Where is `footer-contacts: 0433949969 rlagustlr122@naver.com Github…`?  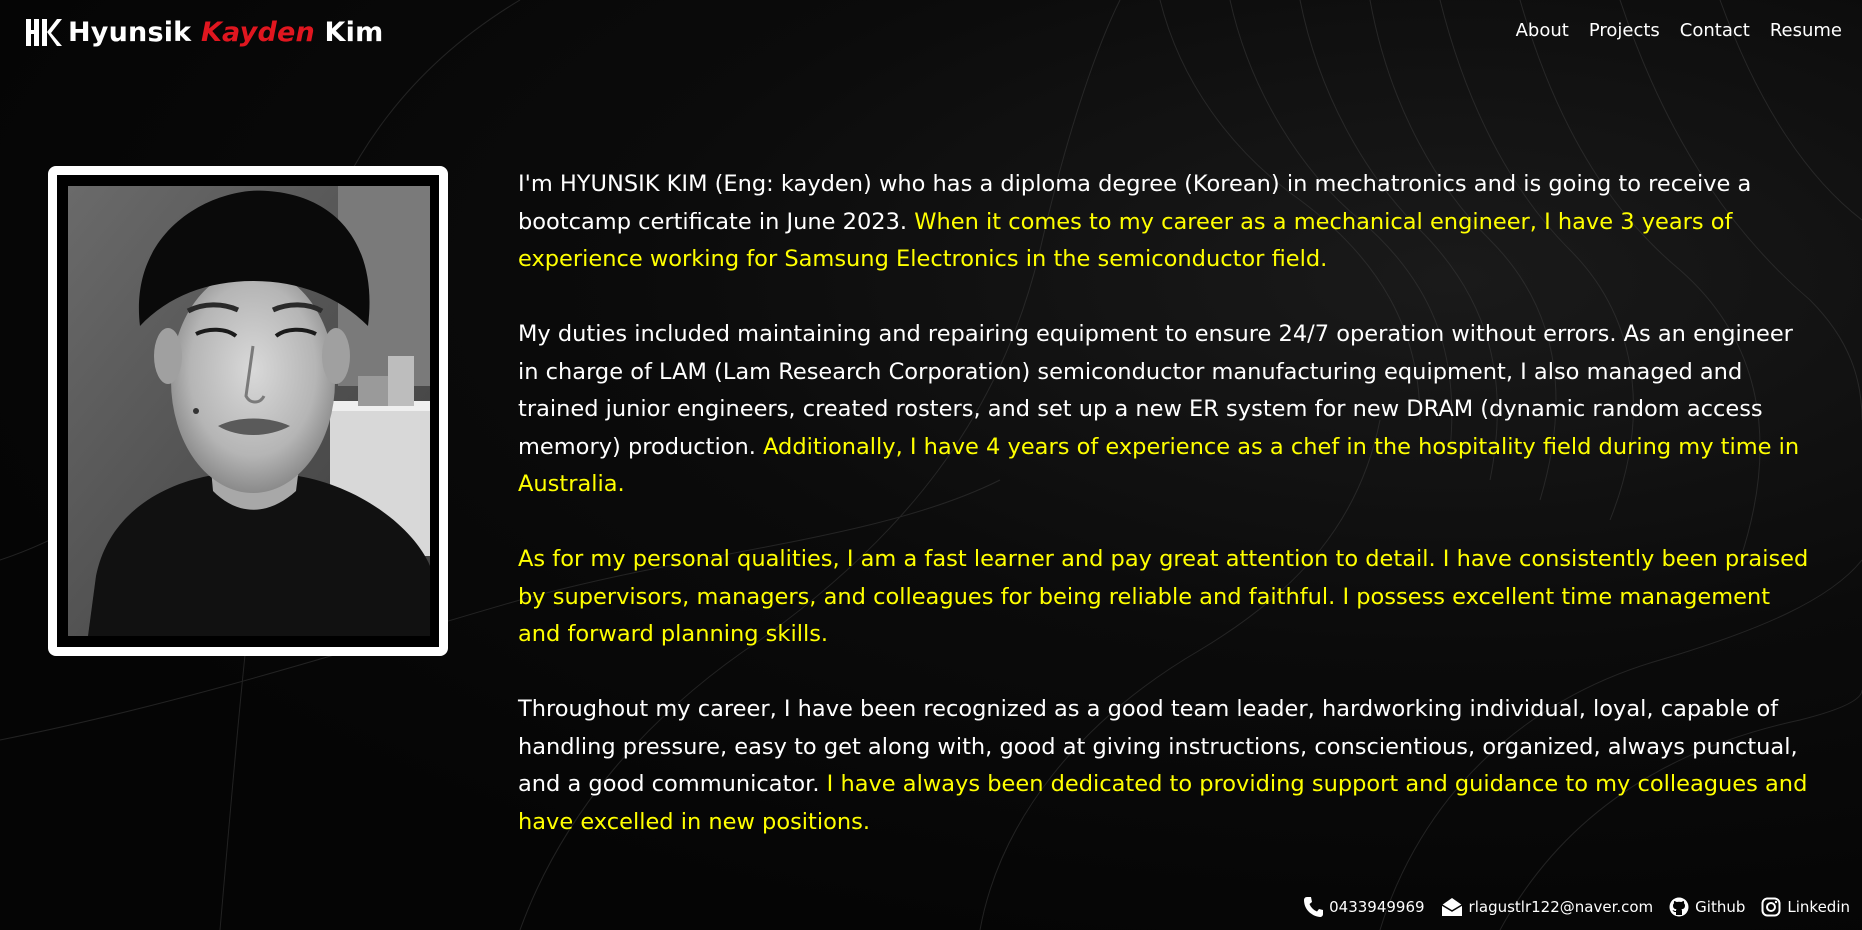 footer-contacts: 0433949969 rlagustlr122@naver.com Github… is located at coordinates (1576, 907).